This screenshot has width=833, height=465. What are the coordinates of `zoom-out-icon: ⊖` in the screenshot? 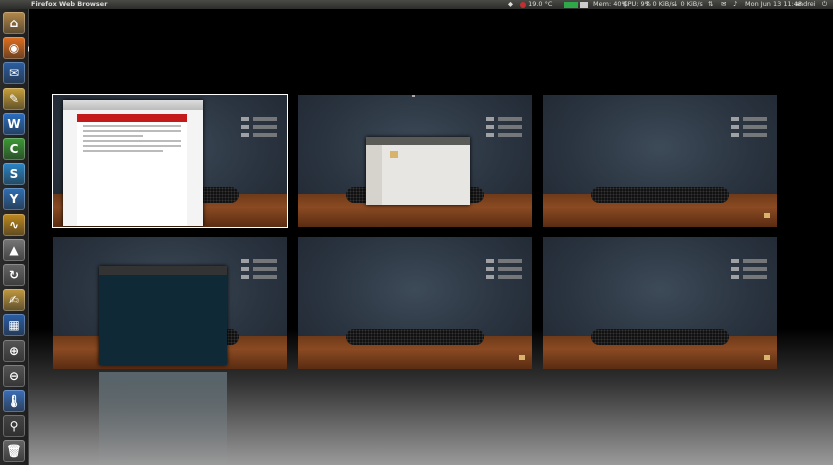 It's located at (14, 375).